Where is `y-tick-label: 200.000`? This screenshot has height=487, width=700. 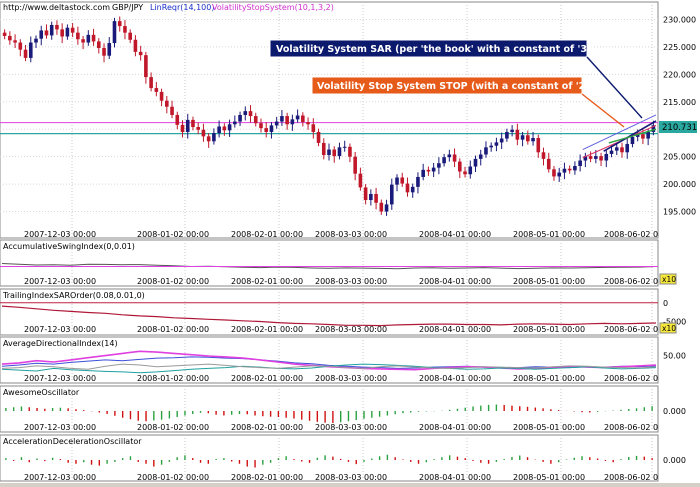 y-tick-label: 200.000 is located at coordinates (679, 184).